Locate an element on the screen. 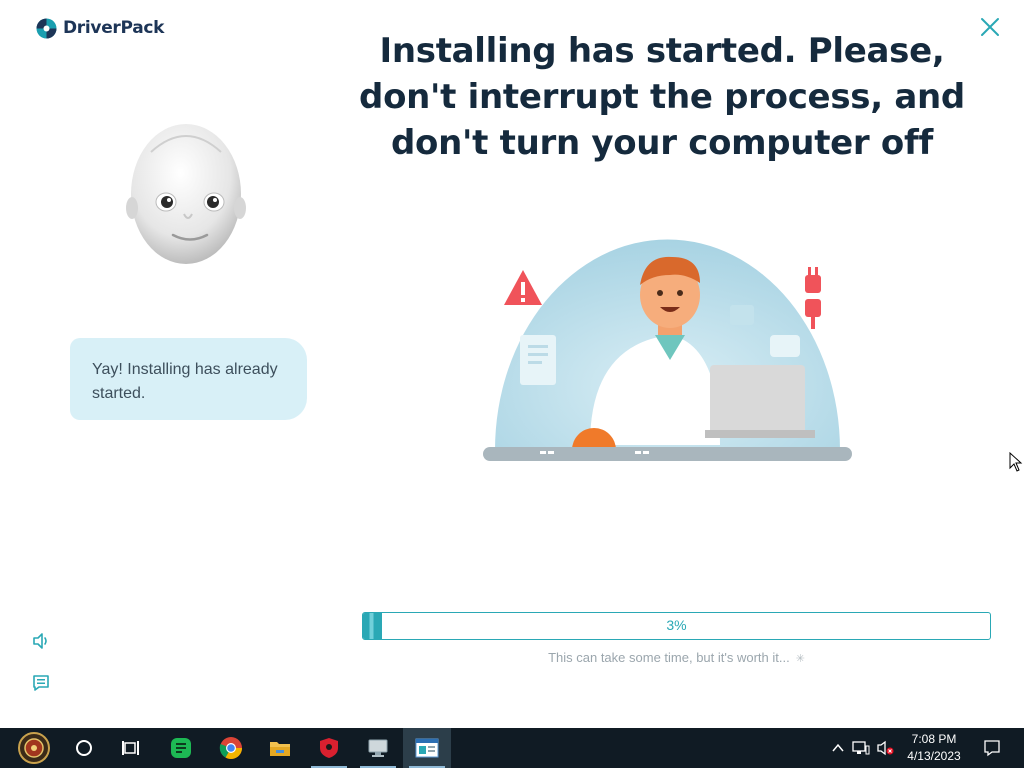 This screenshot has width=1024, height=768. notification-icon is located at coordinates (992, 748).